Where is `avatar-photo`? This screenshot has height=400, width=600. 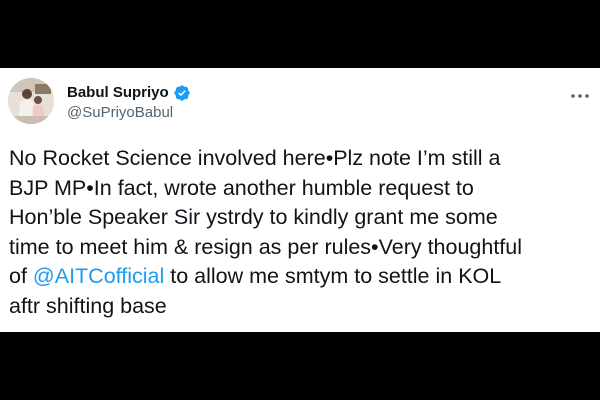
avatar-photo is located at coordinates (31, 101).